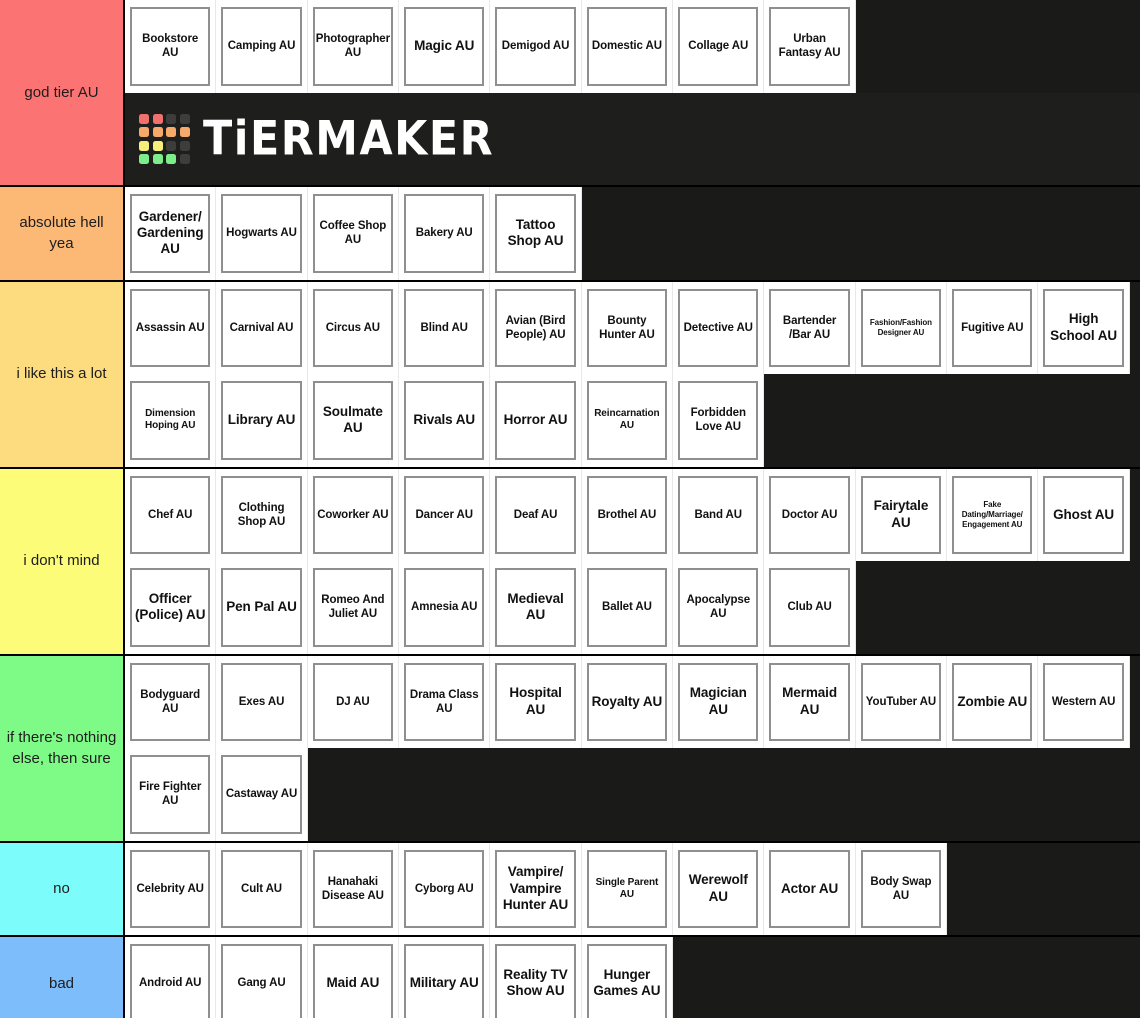 Image resolution: width=1140 pixels, height=1018 pixels. I want to click on tier-item-card: Bartender /Bar AU, so click(810, 327).